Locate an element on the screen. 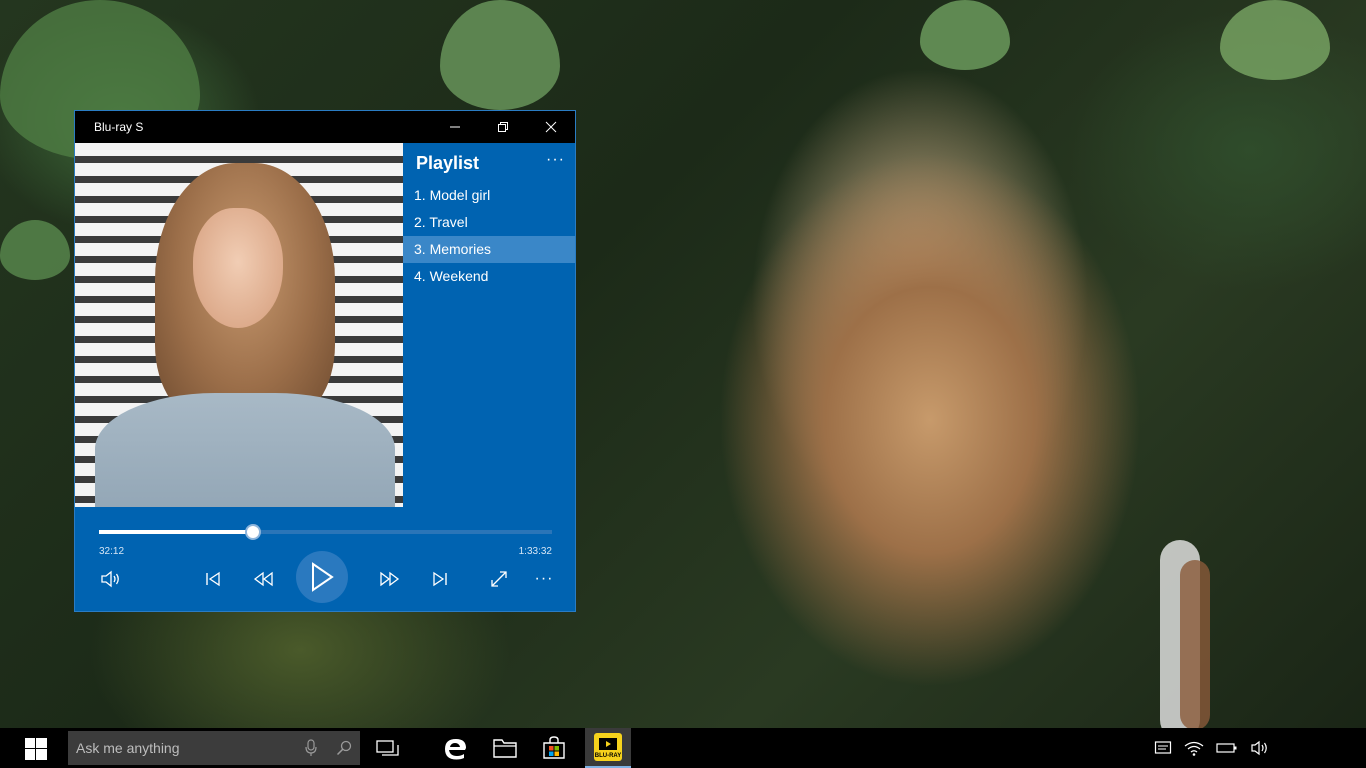 The height and width of the screenshot is (768, 1366). play-button is located at coordinates (322, 577).